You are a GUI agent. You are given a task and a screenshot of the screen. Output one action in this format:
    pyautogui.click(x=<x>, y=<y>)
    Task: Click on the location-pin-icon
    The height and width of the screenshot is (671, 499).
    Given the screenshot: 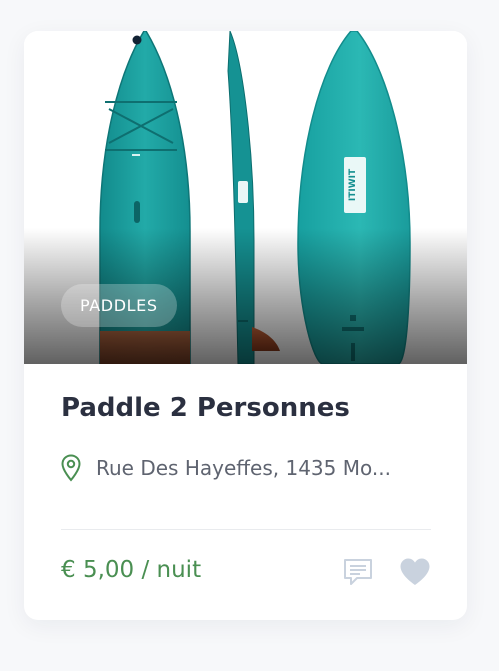 What is the action you would take?
    pyautogui.click(x=71, y=468)
    